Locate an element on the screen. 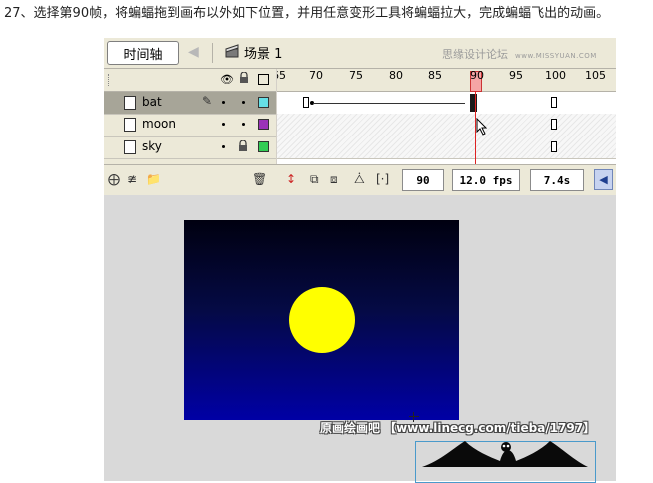 The image size is (653, 483). motion-tween-arrow is located at coordinates (389, 103).